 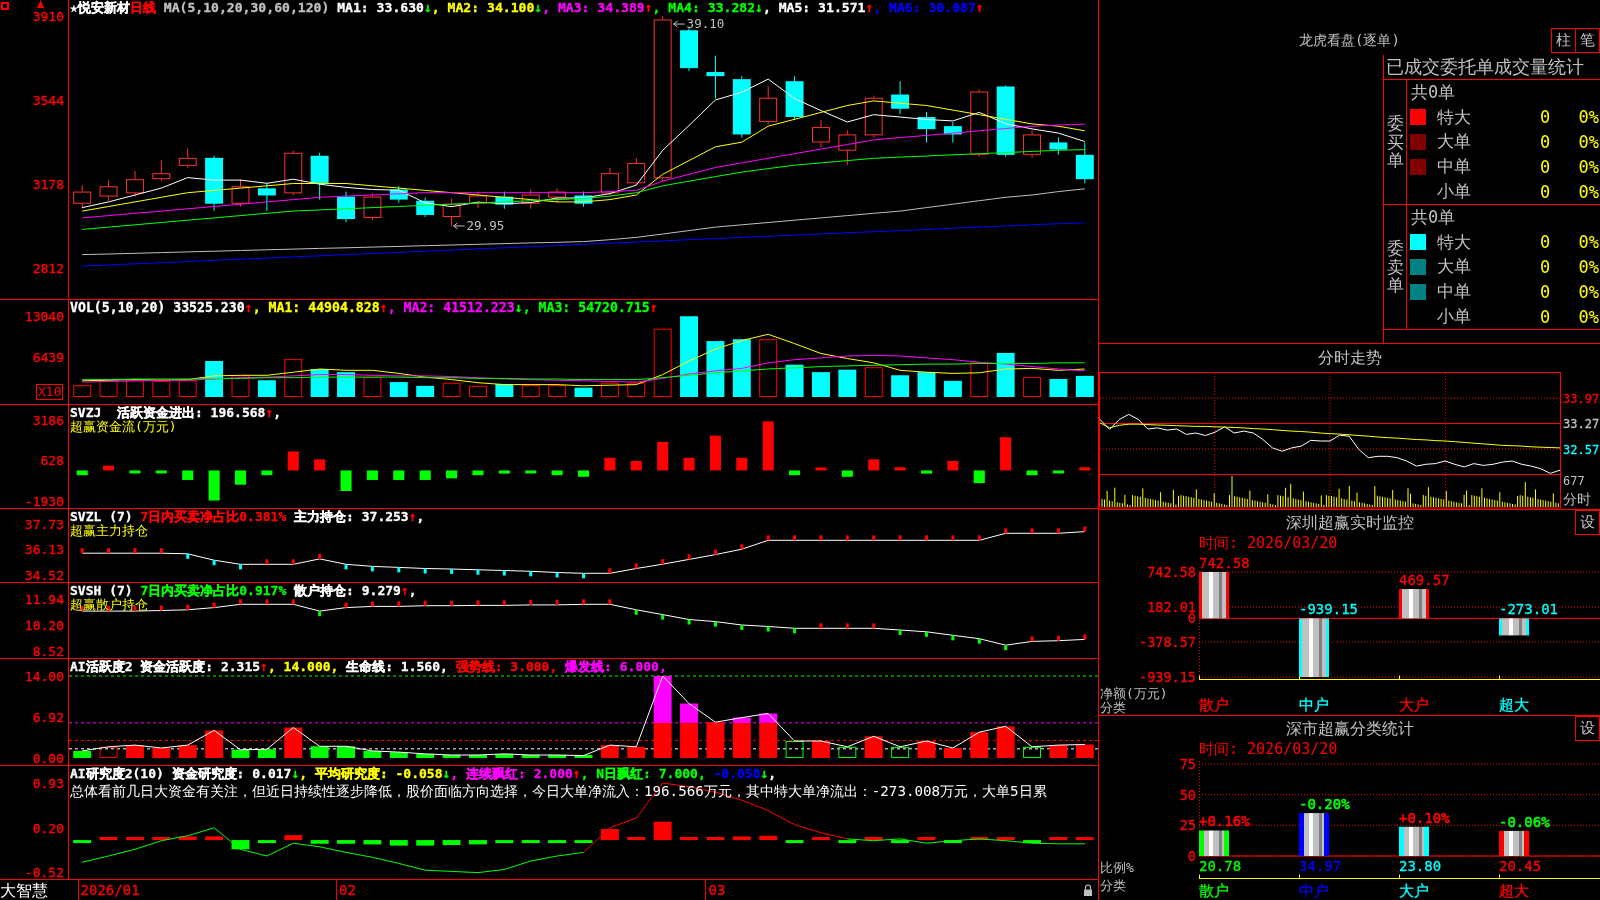 What do you see at coordinates (924, 8) in the screenshot?
I see `header-text: , MA6: 30.087` at bounding box center [924, 8].